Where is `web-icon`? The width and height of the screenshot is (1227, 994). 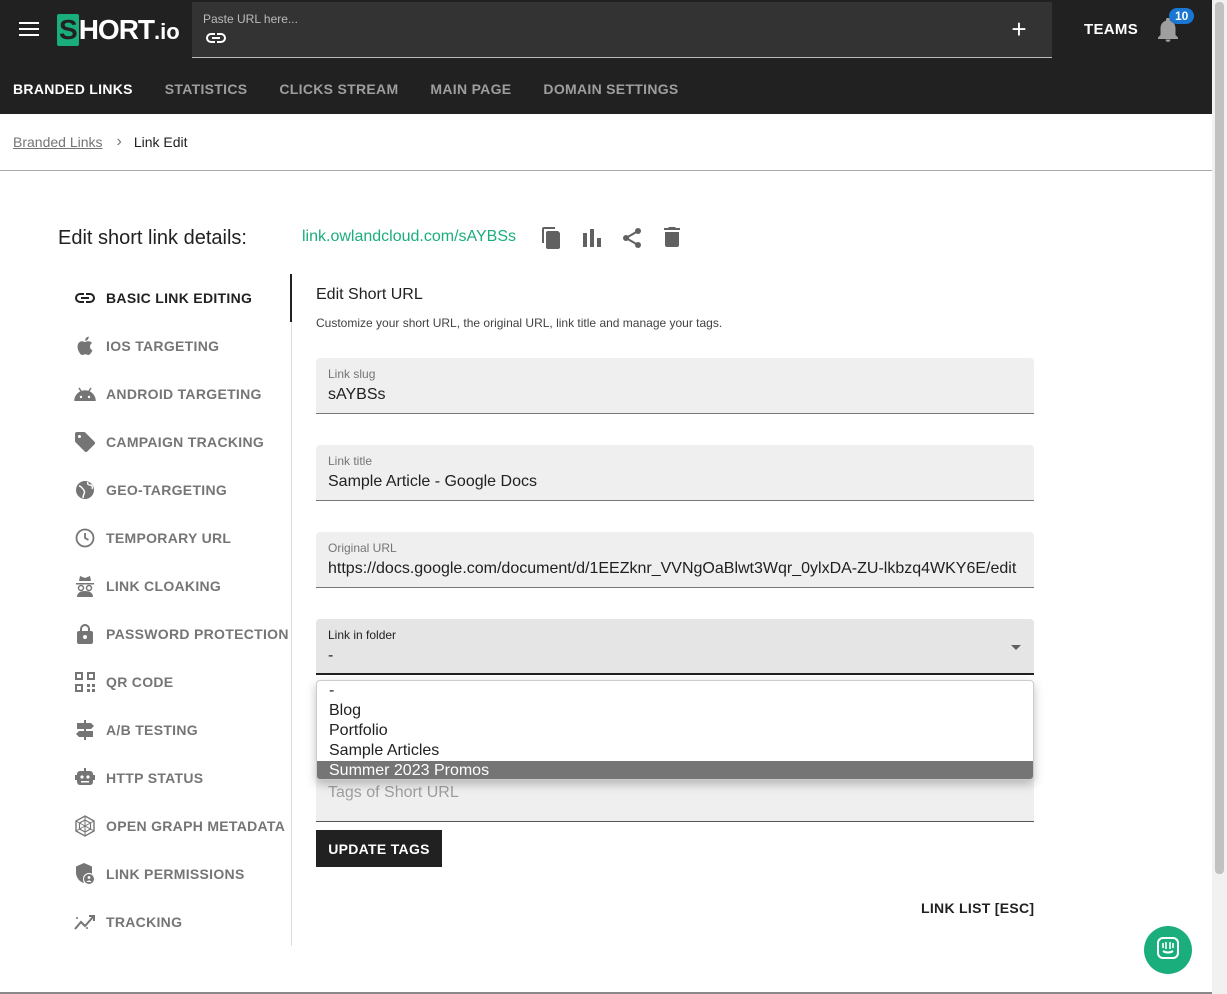
web-icon is located at coordinates (85, 826).